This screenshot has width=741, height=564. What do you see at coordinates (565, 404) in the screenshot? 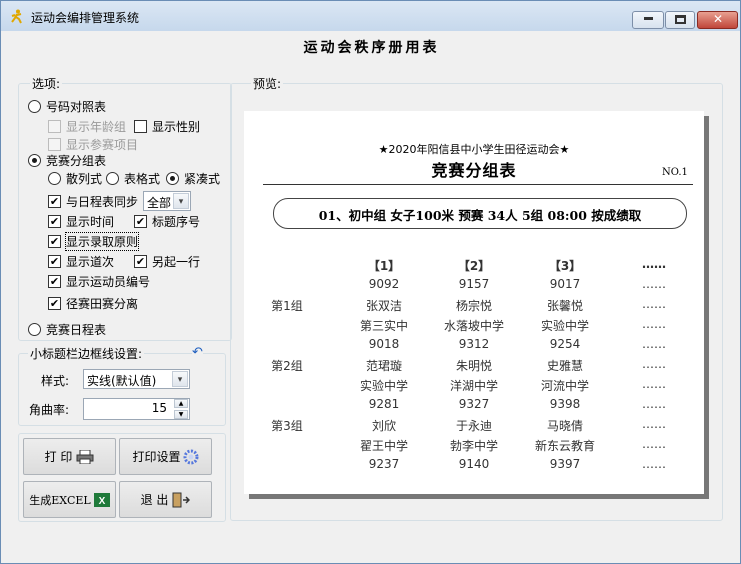
I see `heat-cell: 9398` at bounding box center [565, 404].